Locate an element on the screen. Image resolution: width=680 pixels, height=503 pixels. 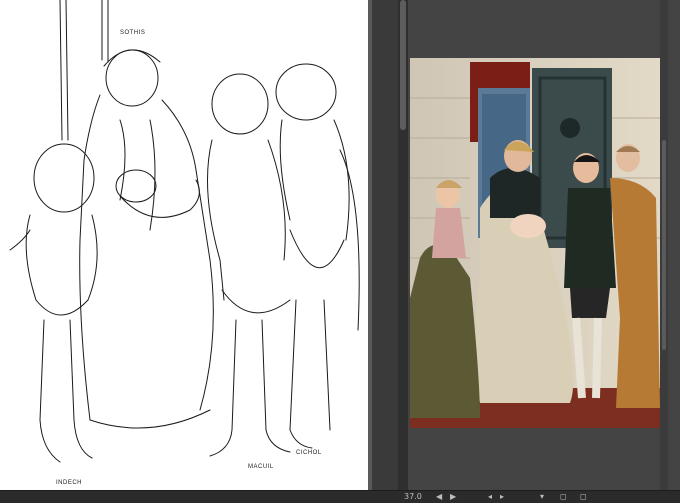
status-item-5: ◻ is located at coordinates (563, 497).